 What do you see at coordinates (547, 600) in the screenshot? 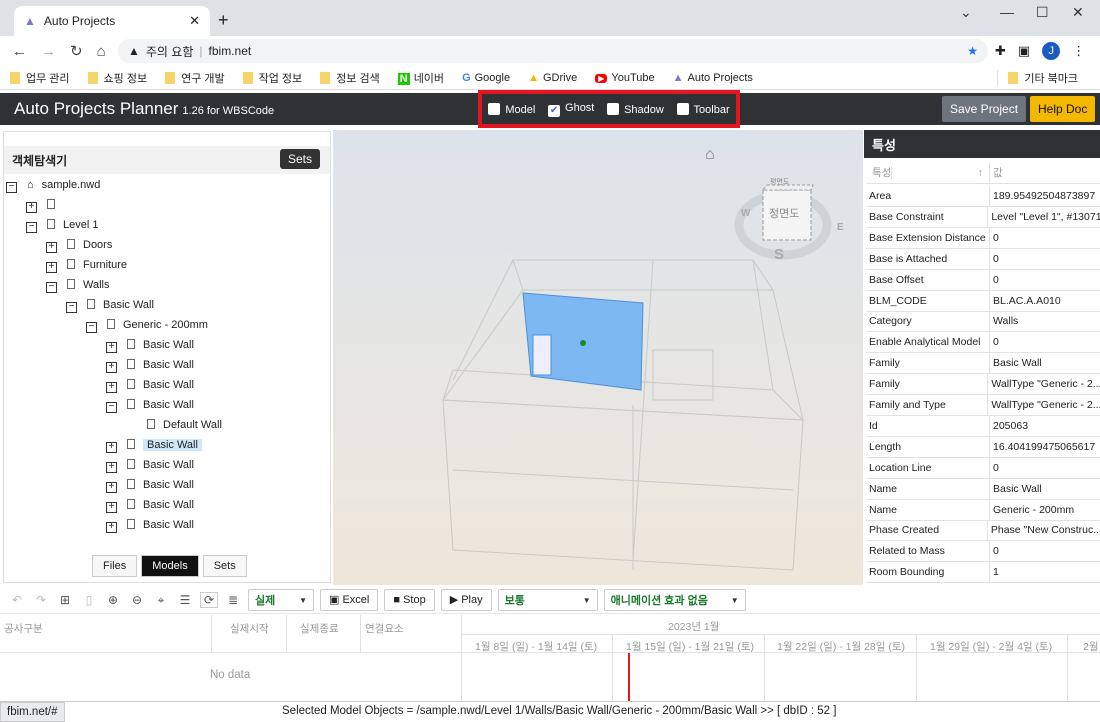
I see `speed-select: 보통 ▼` at bounding box center [547, 600].